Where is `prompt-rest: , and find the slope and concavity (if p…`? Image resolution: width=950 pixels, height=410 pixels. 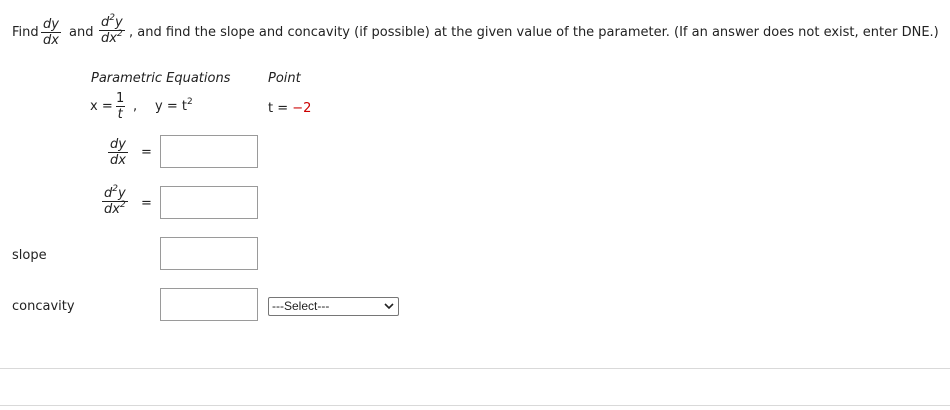
prompt-rest: , and find the slope and concavity (if p… is located at coordinates (534, 32).